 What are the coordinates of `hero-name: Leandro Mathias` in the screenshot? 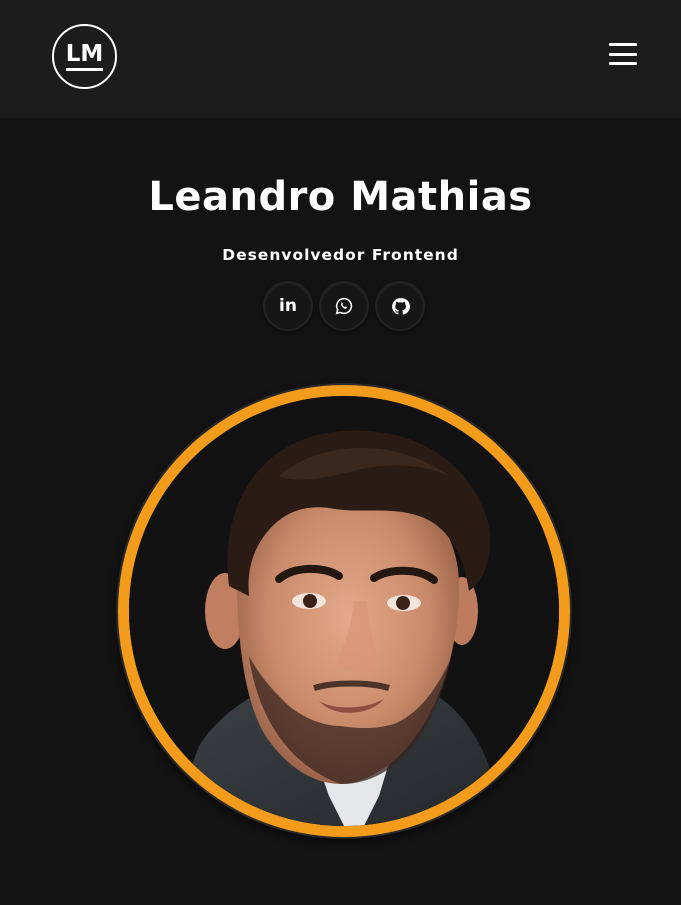 It's located at (340, 197).